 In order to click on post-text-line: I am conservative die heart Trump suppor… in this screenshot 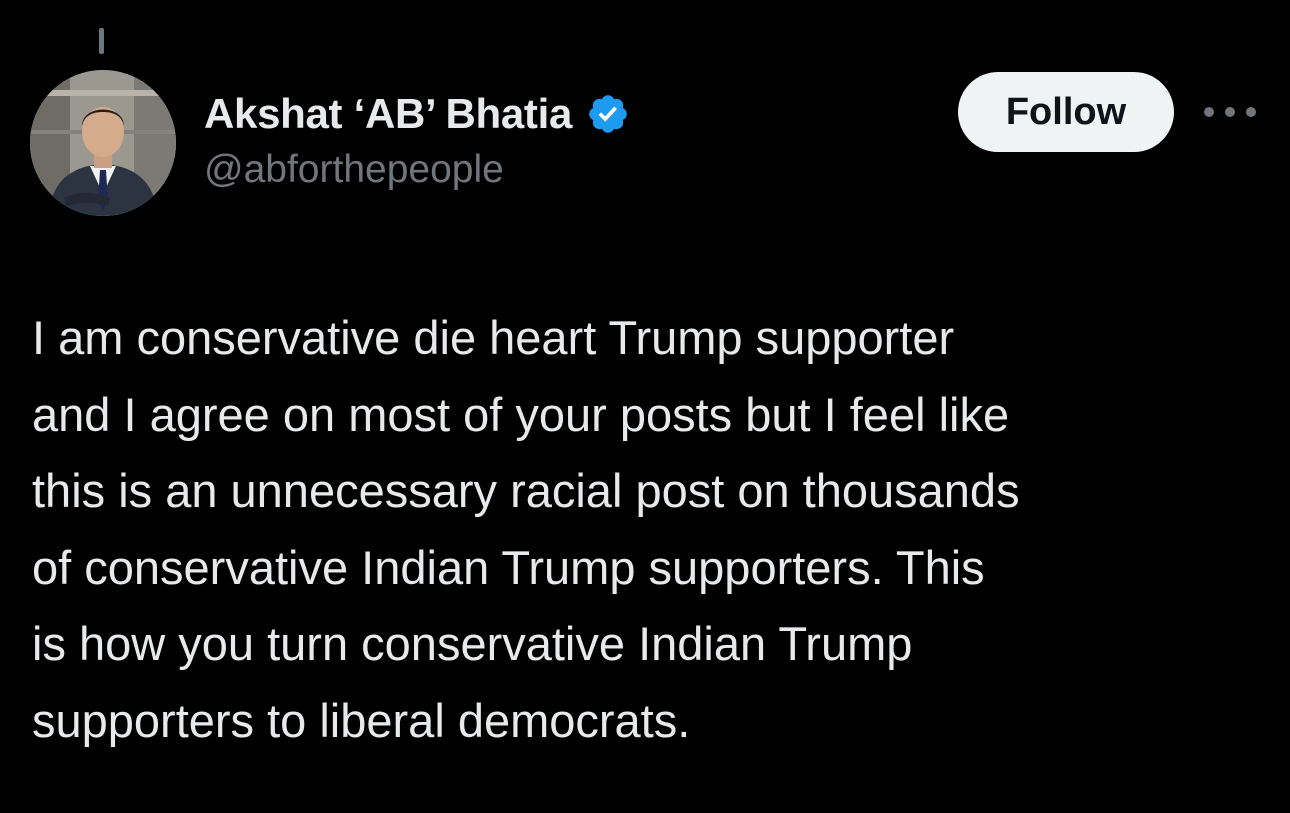, I will do `click(493, 337)`.